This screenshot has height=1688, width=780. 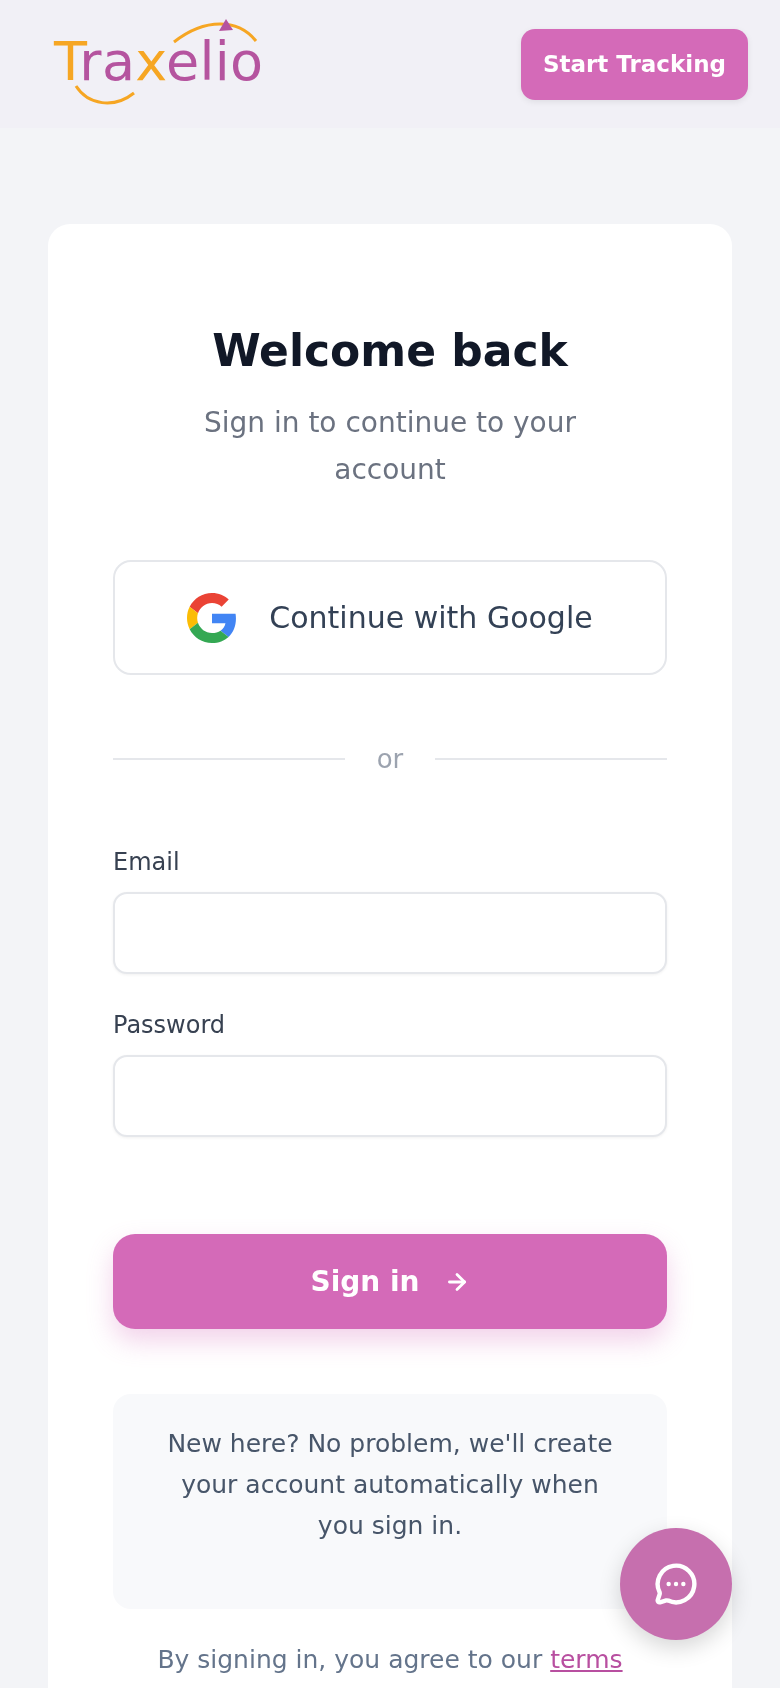 I want to click on field-label: Email, so click(x=147, y=862).